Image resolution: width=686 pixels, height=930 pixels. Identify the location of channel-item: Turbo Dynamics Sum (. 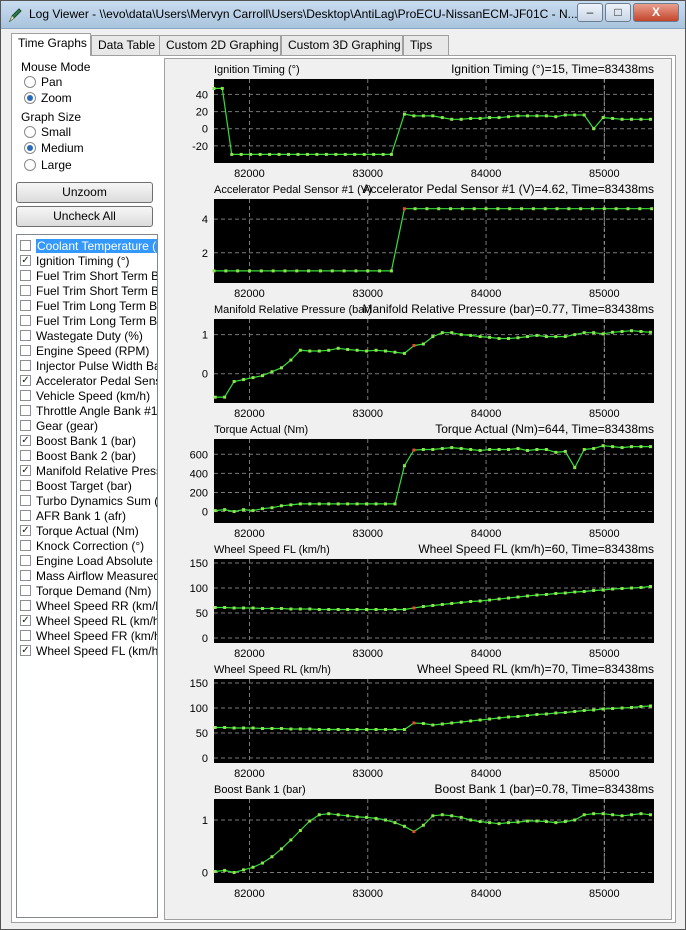
(87, 500).